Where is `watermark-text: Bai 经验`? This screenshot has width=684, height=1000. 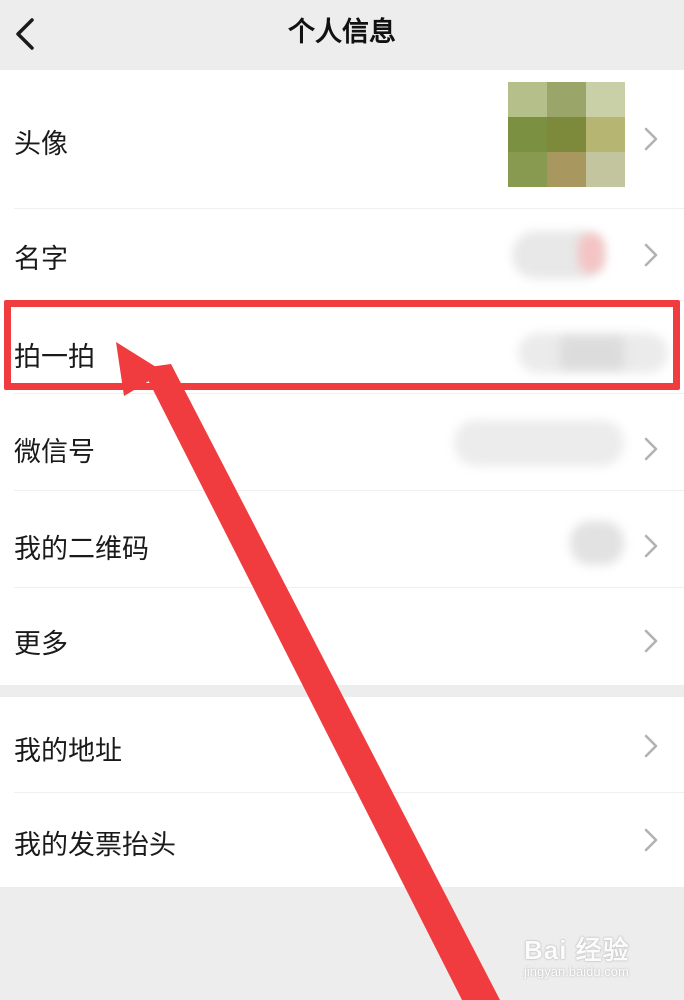 watermark-text: Bai 经验 is located at coordinates (577, 950).